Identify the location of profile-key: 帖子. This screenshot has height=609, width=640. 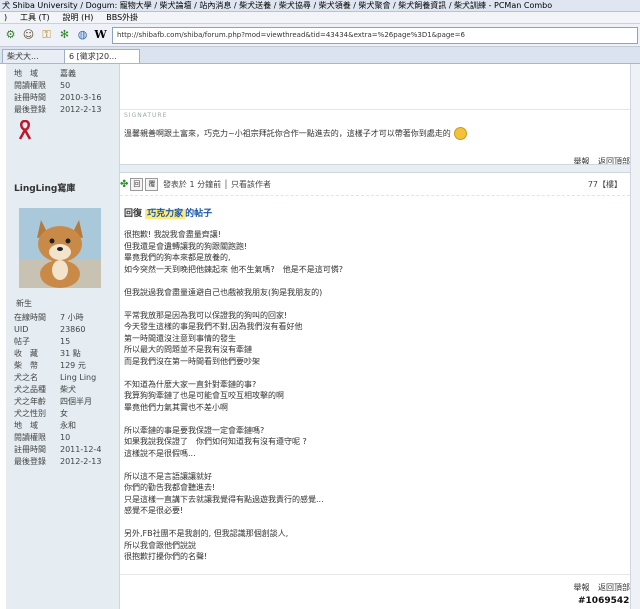
(22, 341).